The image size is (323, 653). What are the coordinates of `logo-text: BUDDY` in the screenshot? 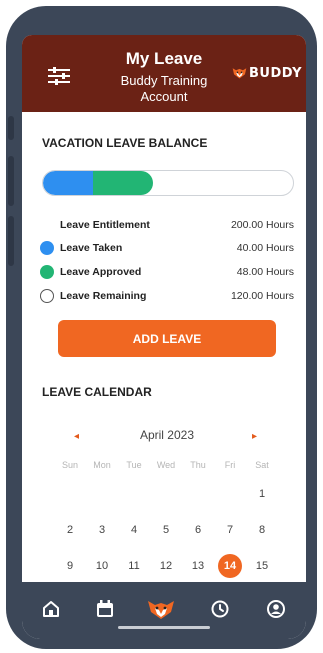 It's located at (275, 73).